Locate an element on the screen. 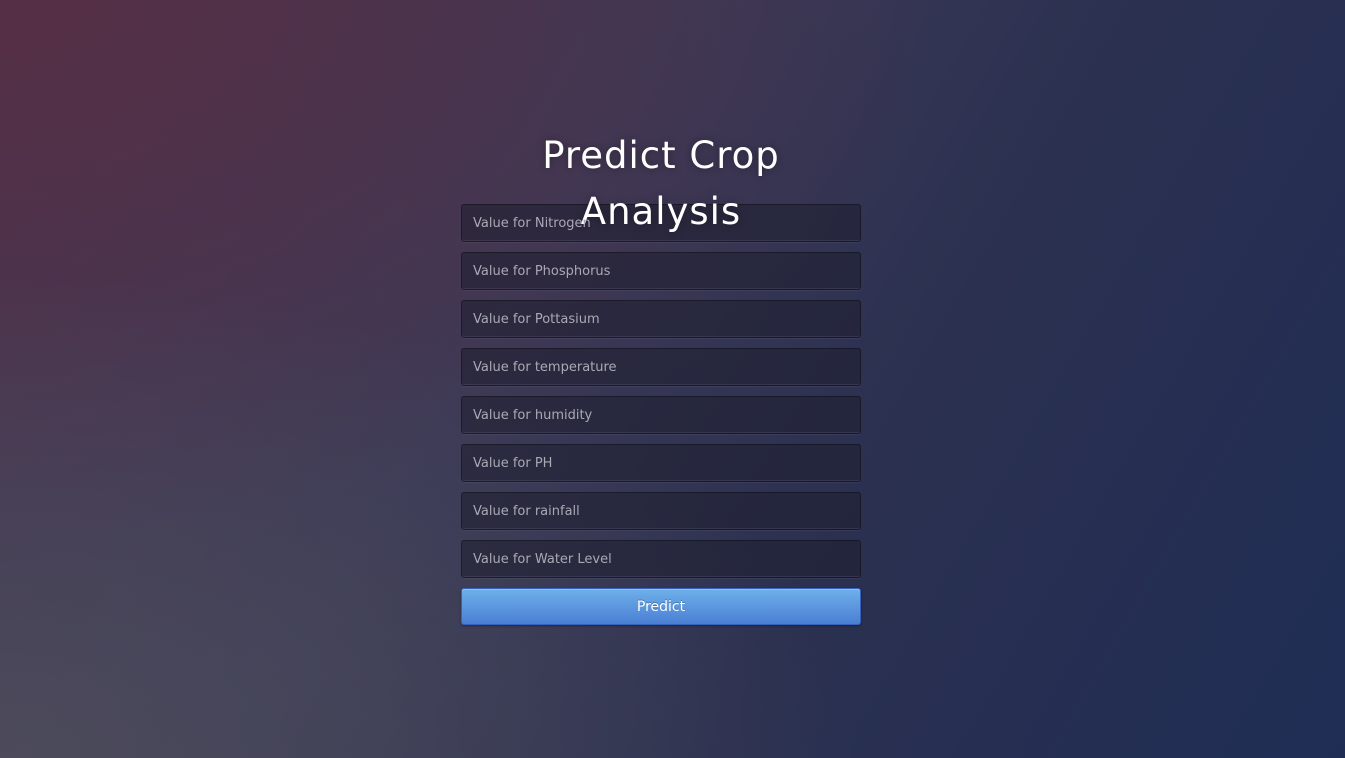 Image resolution: width=1345 pixels, height=758 pixels. page-title: Predict Crop Analysis is located at coordinates (661, 183).